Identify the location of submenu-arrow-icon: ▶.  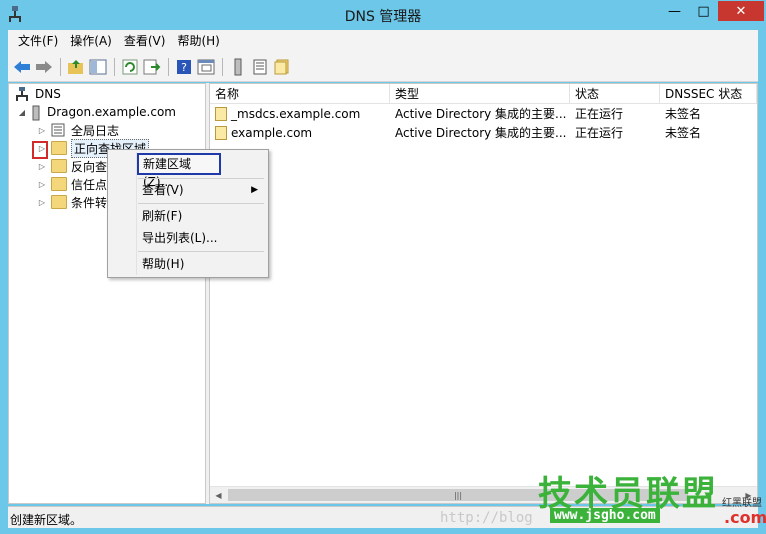
(254, 190).